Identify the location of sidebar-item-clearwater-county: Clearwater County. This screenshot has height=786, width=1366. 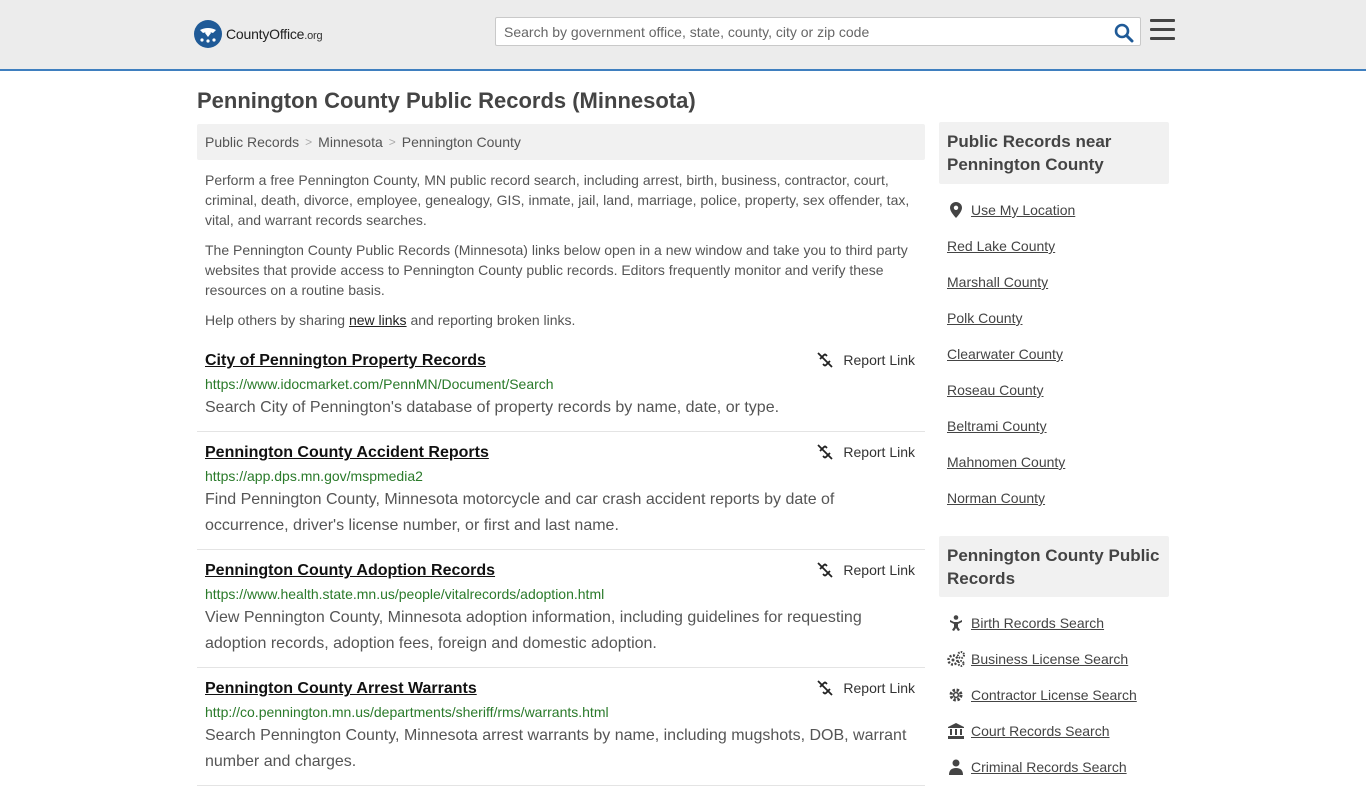
(1058, 354).